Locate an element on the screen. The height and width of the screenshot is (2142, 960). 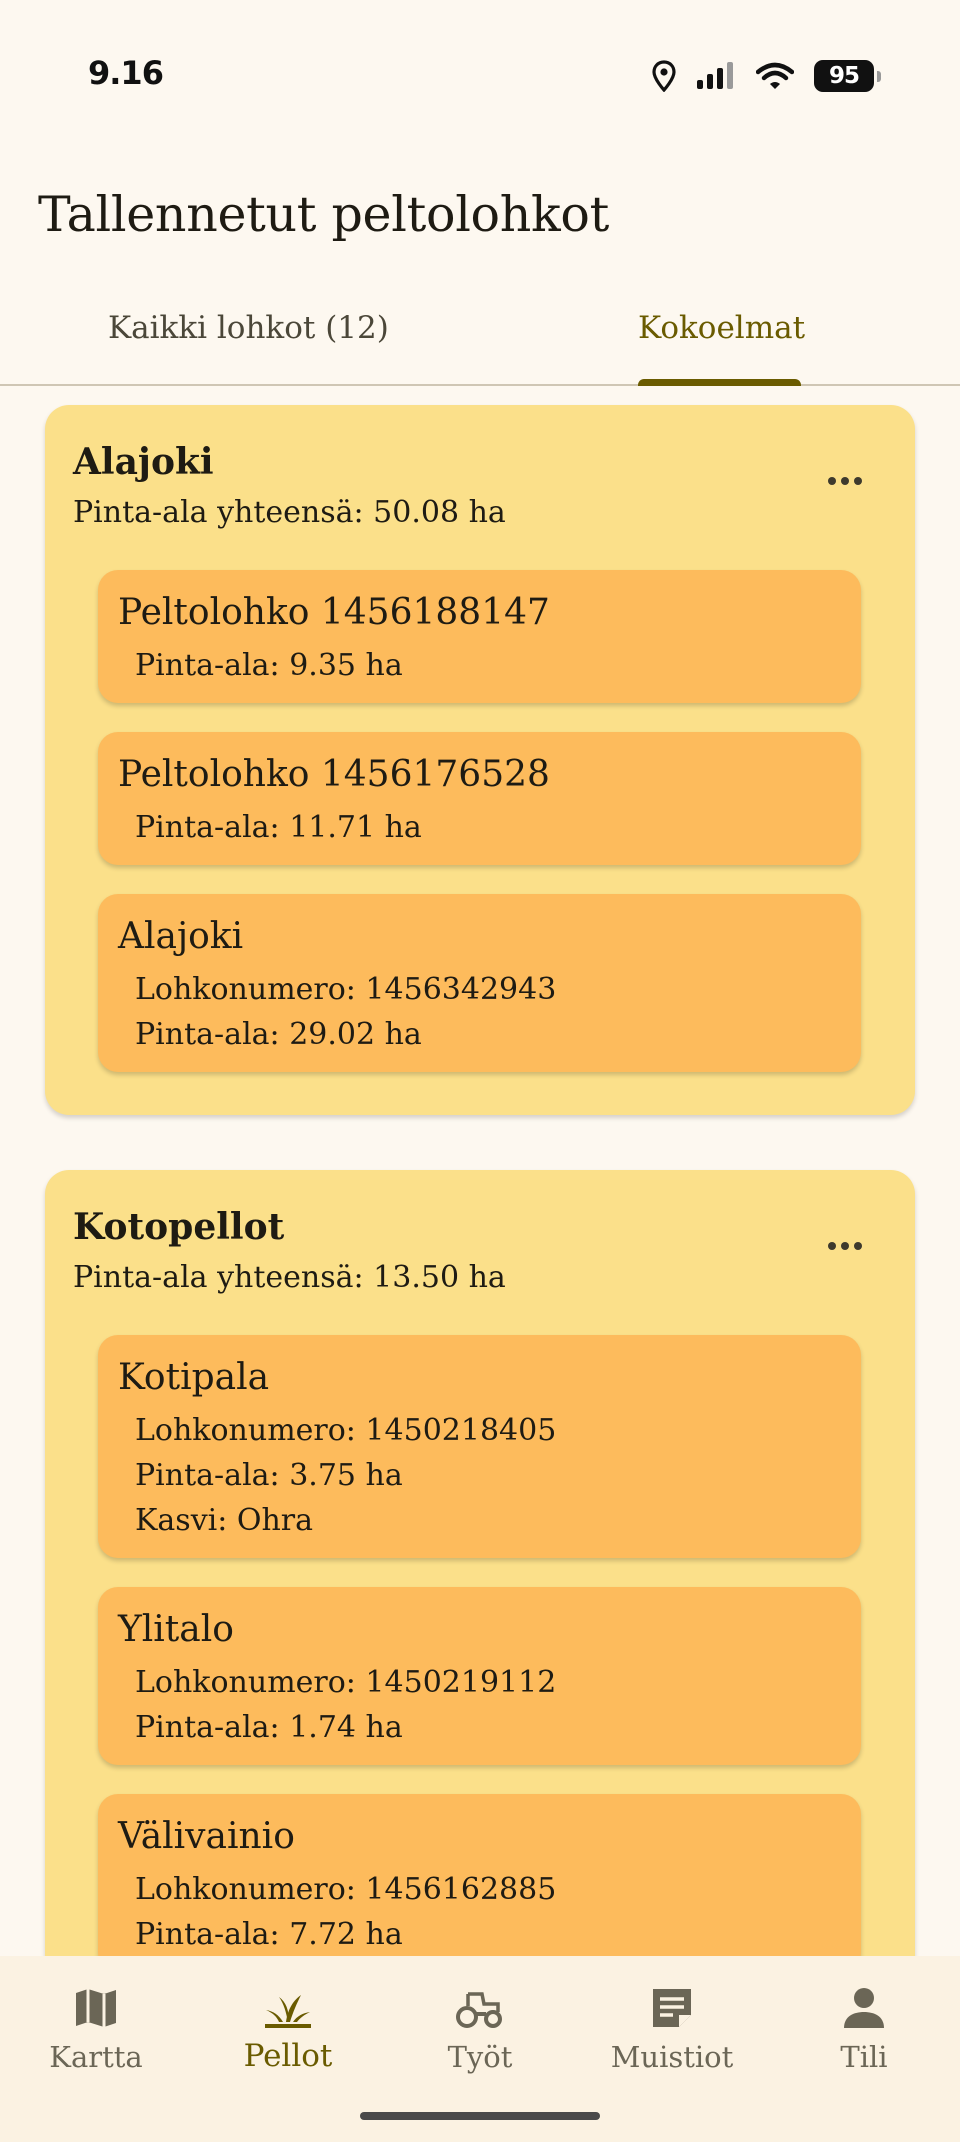
field-number: Lohkonumero: 1456162885 is located at coordinates (346, 1889).